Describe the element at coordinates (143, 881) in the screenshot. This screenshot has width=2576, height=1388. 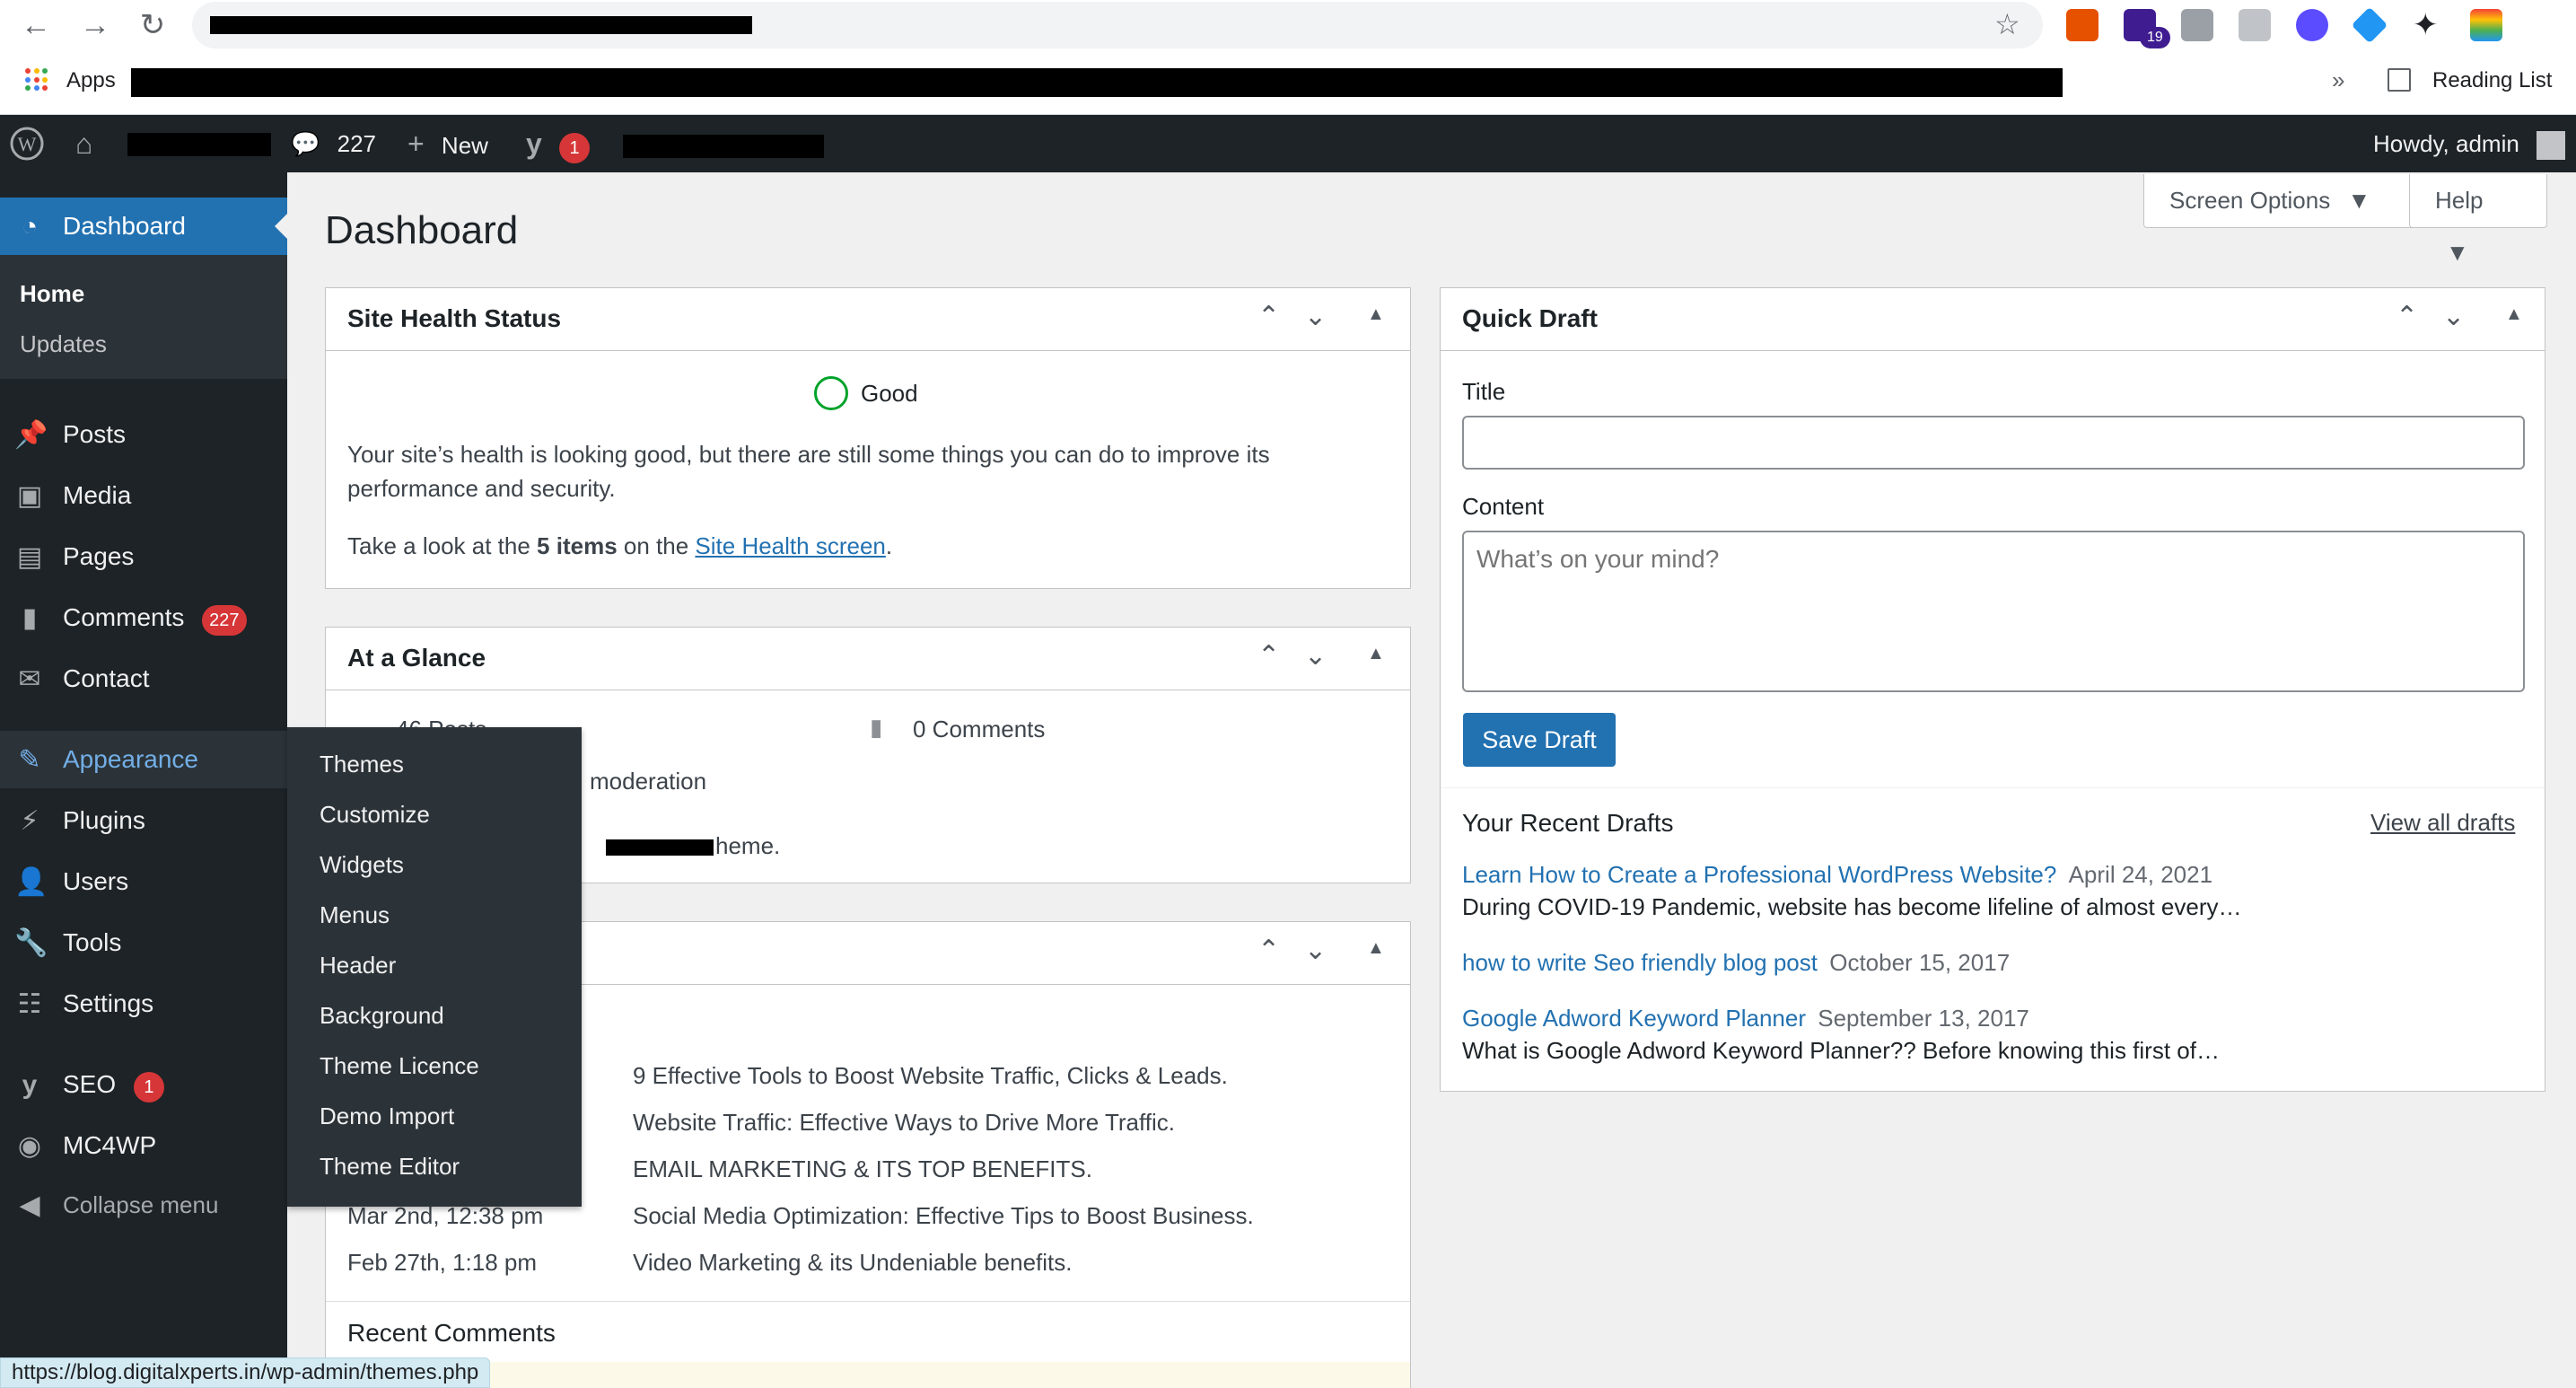
I see `sidebar-item-users: 👤 Users` at that location.